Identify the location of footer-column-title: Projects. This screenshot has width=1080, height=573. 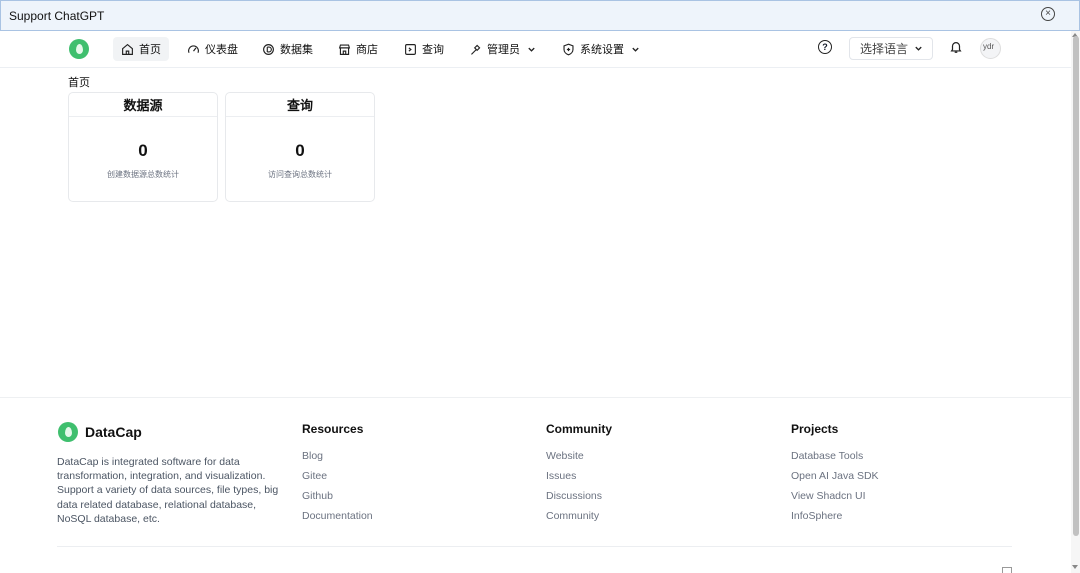
(815, 429).